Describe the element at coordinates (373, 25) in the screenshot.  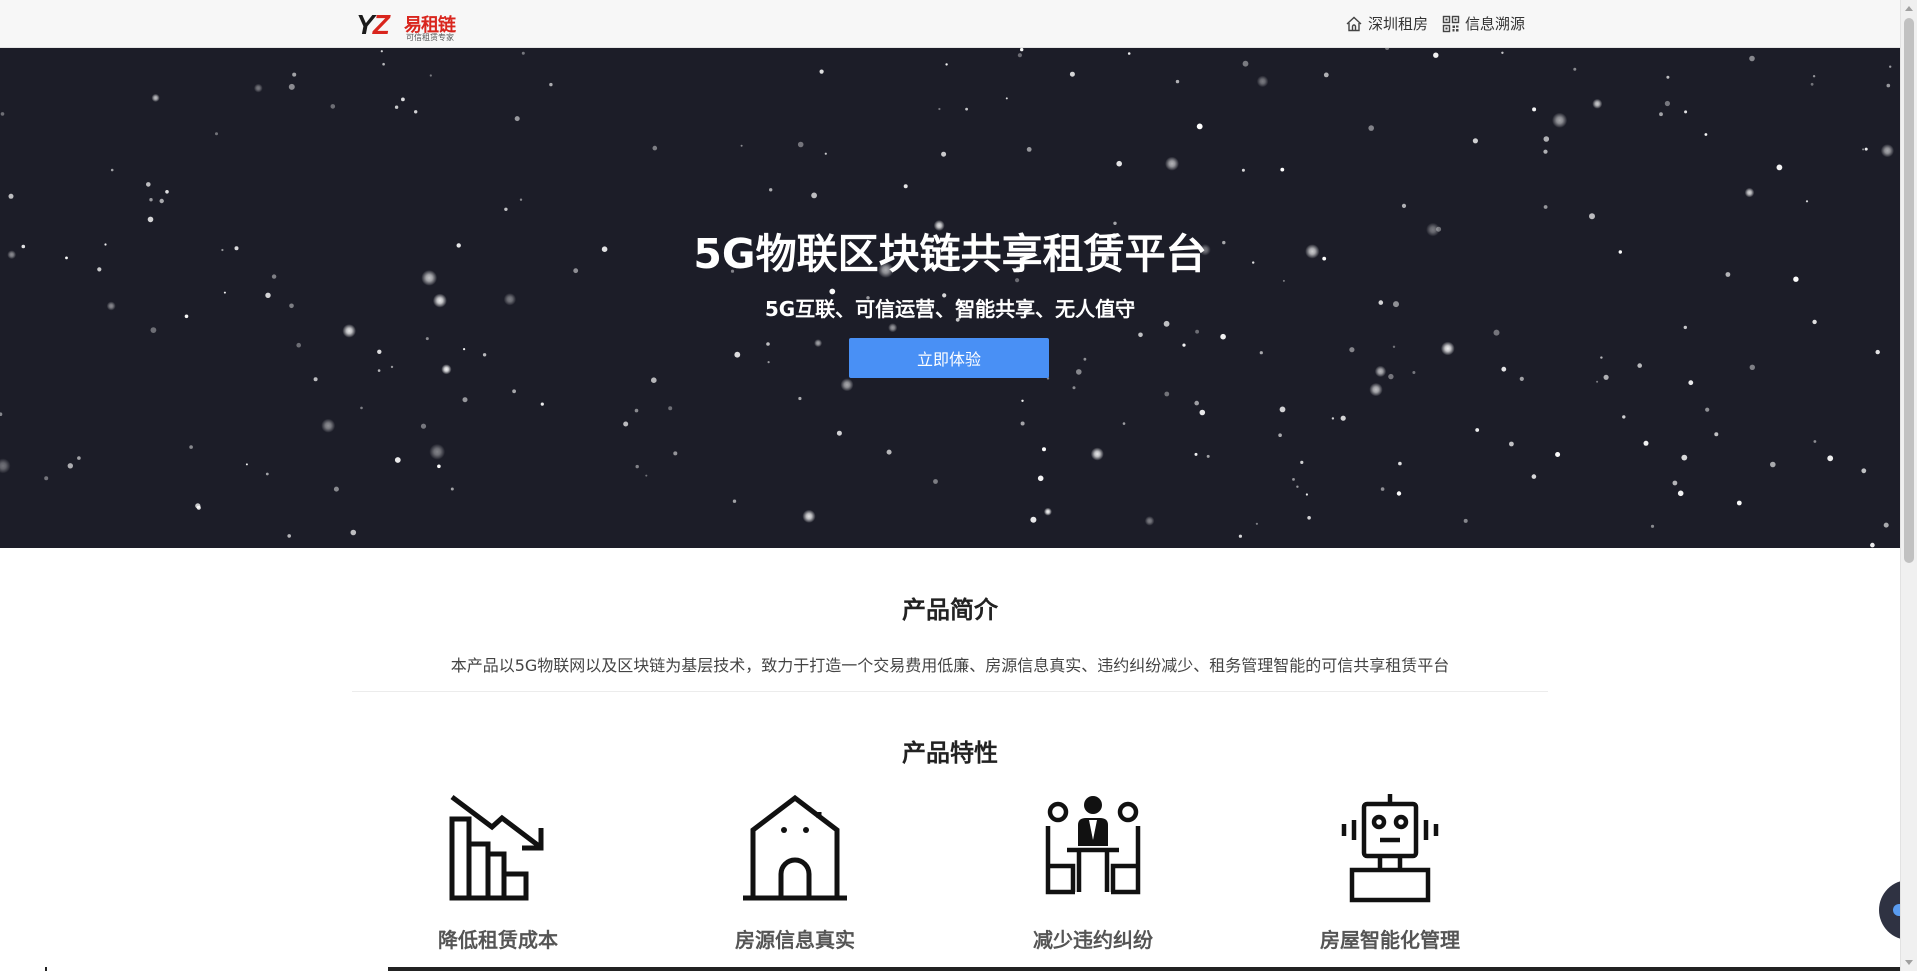
I see `logo-mark: YZ` at that location.